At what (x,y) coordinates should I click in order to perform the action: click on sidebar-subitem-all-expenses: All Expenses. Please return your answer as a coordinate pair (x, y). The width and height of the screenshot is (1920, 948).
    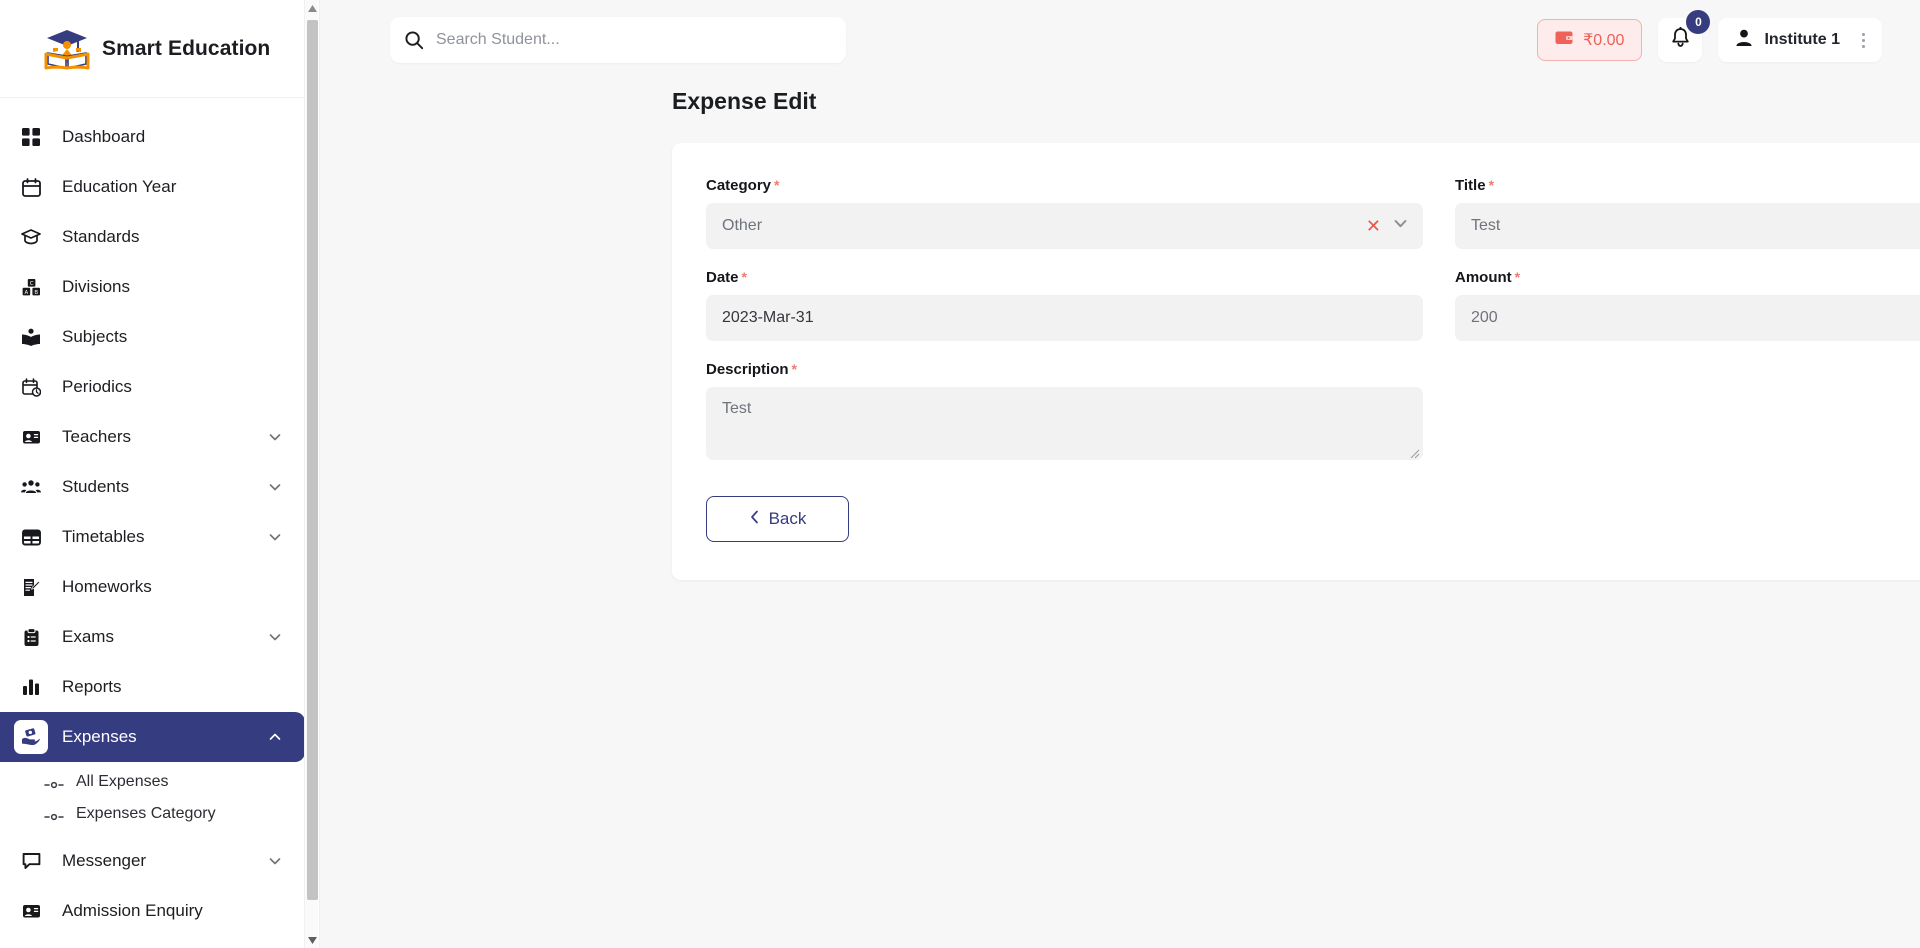
    Looking at the image, I should click on (152, 782).